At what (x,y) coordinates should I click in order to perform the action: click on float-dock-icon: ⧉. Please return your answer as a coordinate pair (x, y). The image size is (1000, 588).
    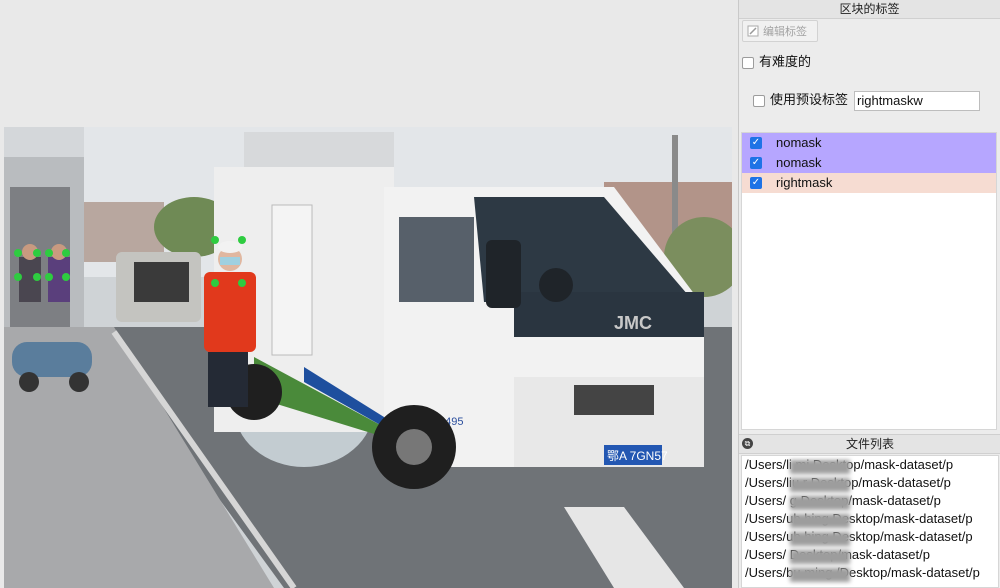
    Looking at the image, I should click on (747, 443).